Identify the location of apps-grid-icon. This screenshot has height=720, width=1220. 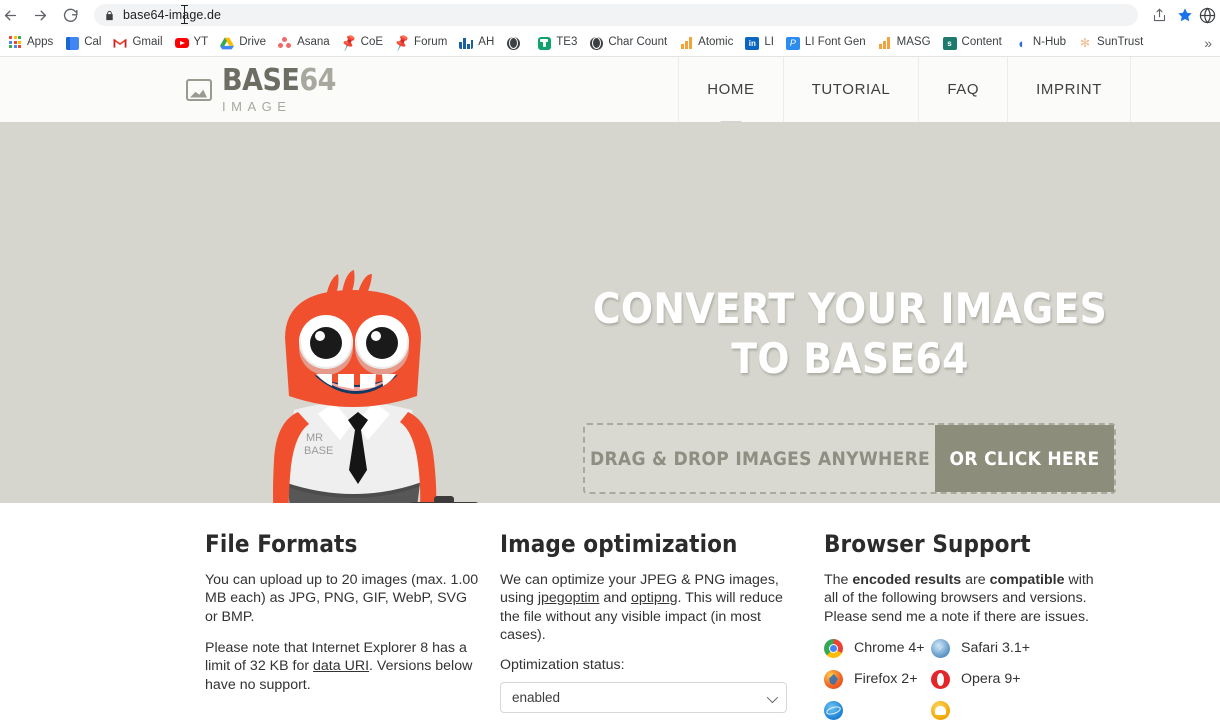
(15, 43).